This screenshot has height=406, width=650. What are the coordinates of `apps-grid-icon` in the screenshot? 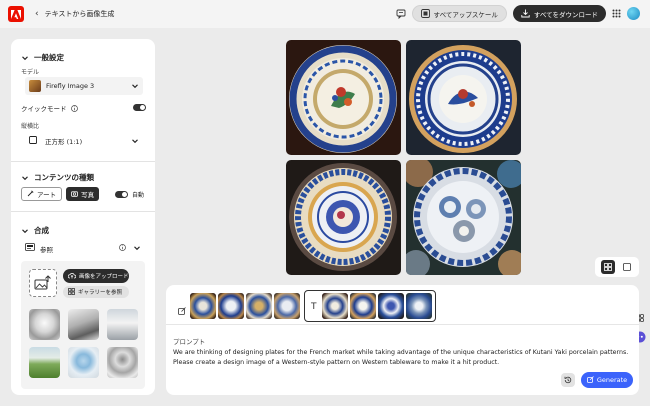 It's located at (616, 13).